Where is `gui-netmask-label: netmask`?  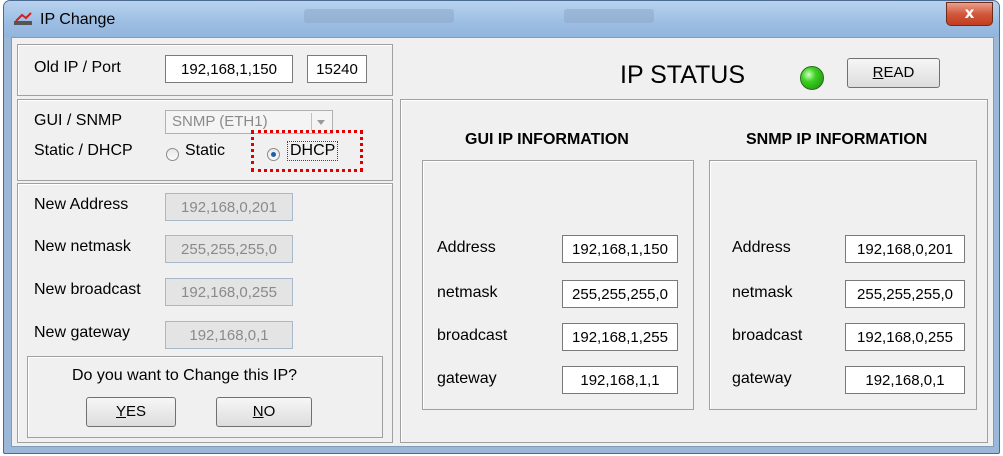
gui-netmask-label: netmask is located at coordinates (467, 292).